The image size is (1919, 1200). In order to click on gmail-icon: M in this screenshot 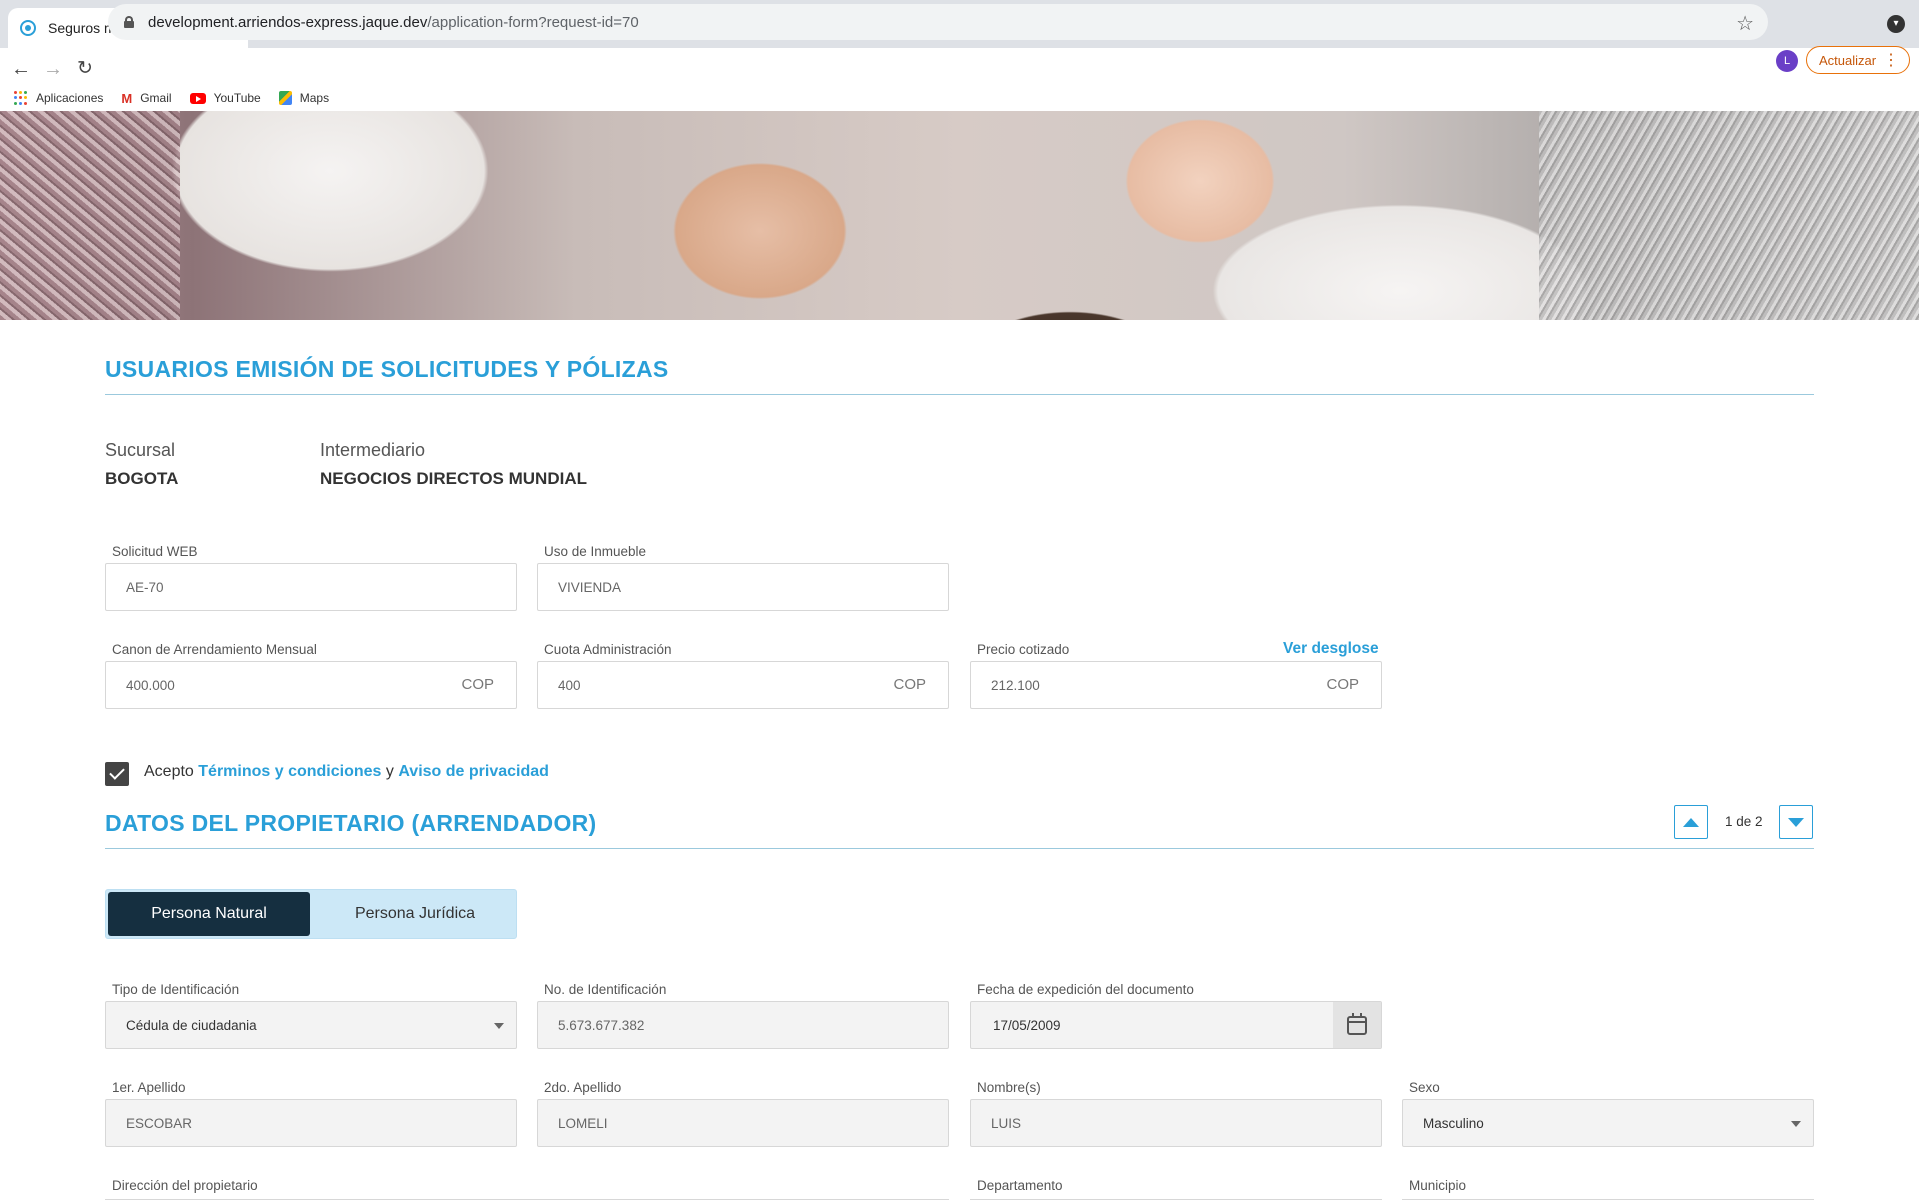, I will do `click(127, 98)`.